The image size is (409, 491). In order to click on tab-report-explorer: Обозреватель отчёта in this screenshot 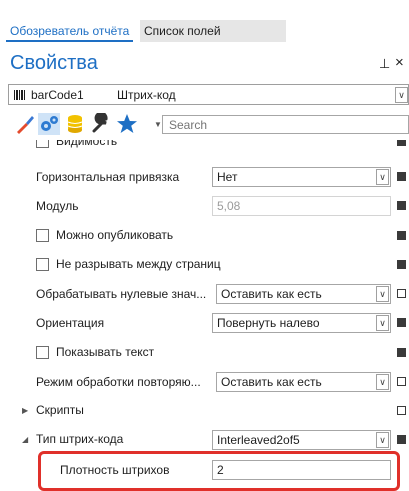, I will do `click(70, 31)`.